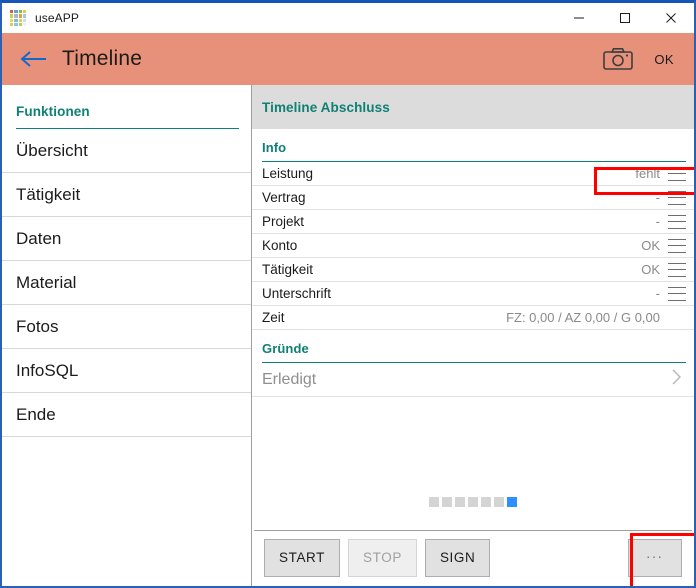  I want to click on info-row-zeit: Zeit FZ: 0,00 / AZ 0,00 / G 0,00, so click(473, 318).